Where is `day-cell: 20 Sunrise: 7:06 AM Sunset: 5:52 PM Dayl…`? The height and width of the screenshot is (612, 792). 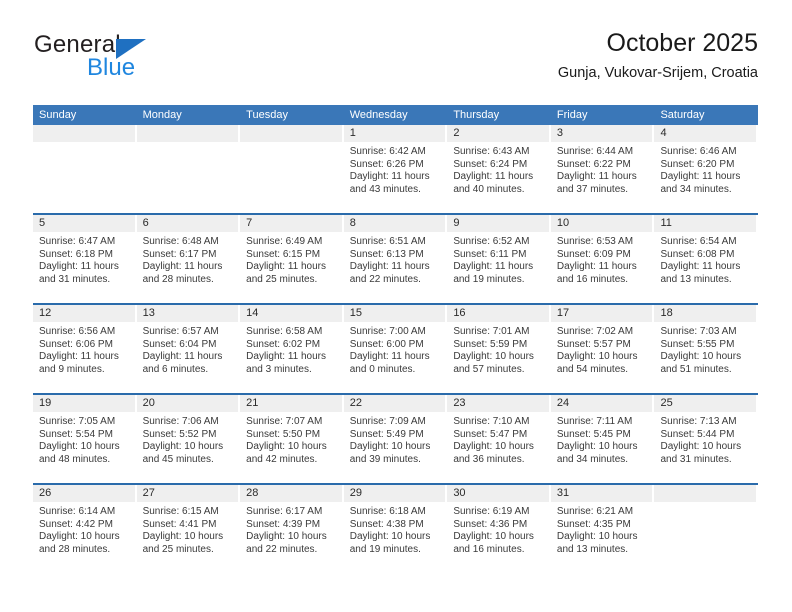 day-cell: 20 Sunrise: 7:06 AM Sunset: 5:52 PM Dayl… is located at coordinates (188, 439).